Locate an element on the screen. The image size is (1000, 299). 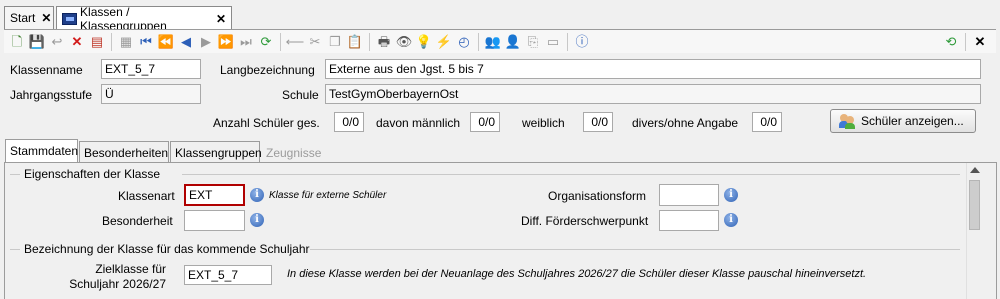
langbezeichnung-field: Externe aus den Jgst. 5 bis 7 is located at coordinates (653, 69).